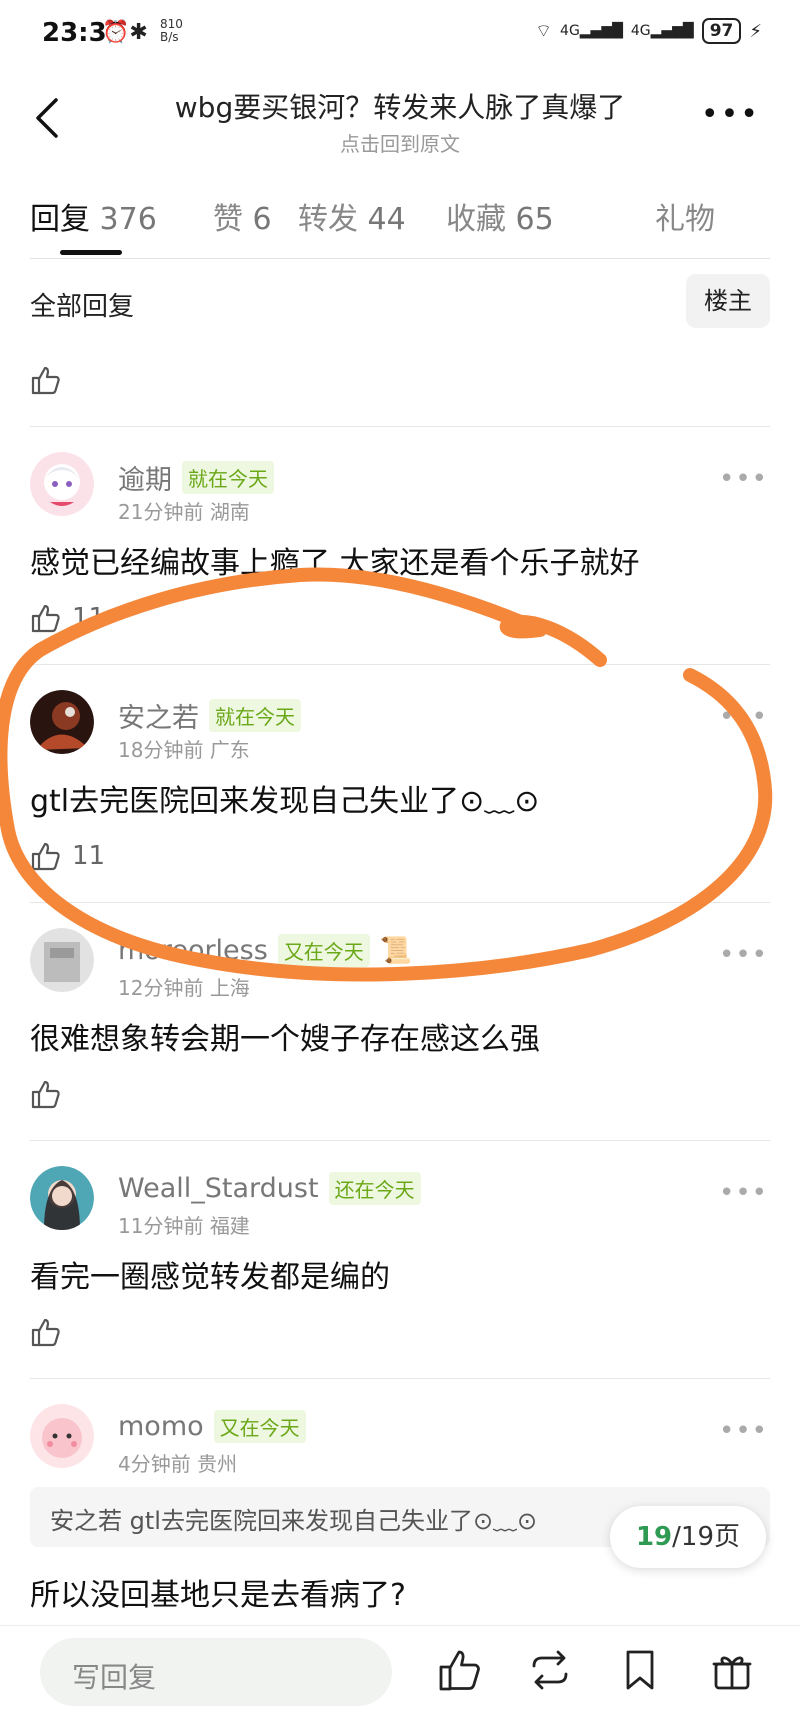 This screenshot has height=1728, width=800. Describe the element at coordinates (352, 216) in the screenshot. I see `tab-reposts: 转发 44` at that location.